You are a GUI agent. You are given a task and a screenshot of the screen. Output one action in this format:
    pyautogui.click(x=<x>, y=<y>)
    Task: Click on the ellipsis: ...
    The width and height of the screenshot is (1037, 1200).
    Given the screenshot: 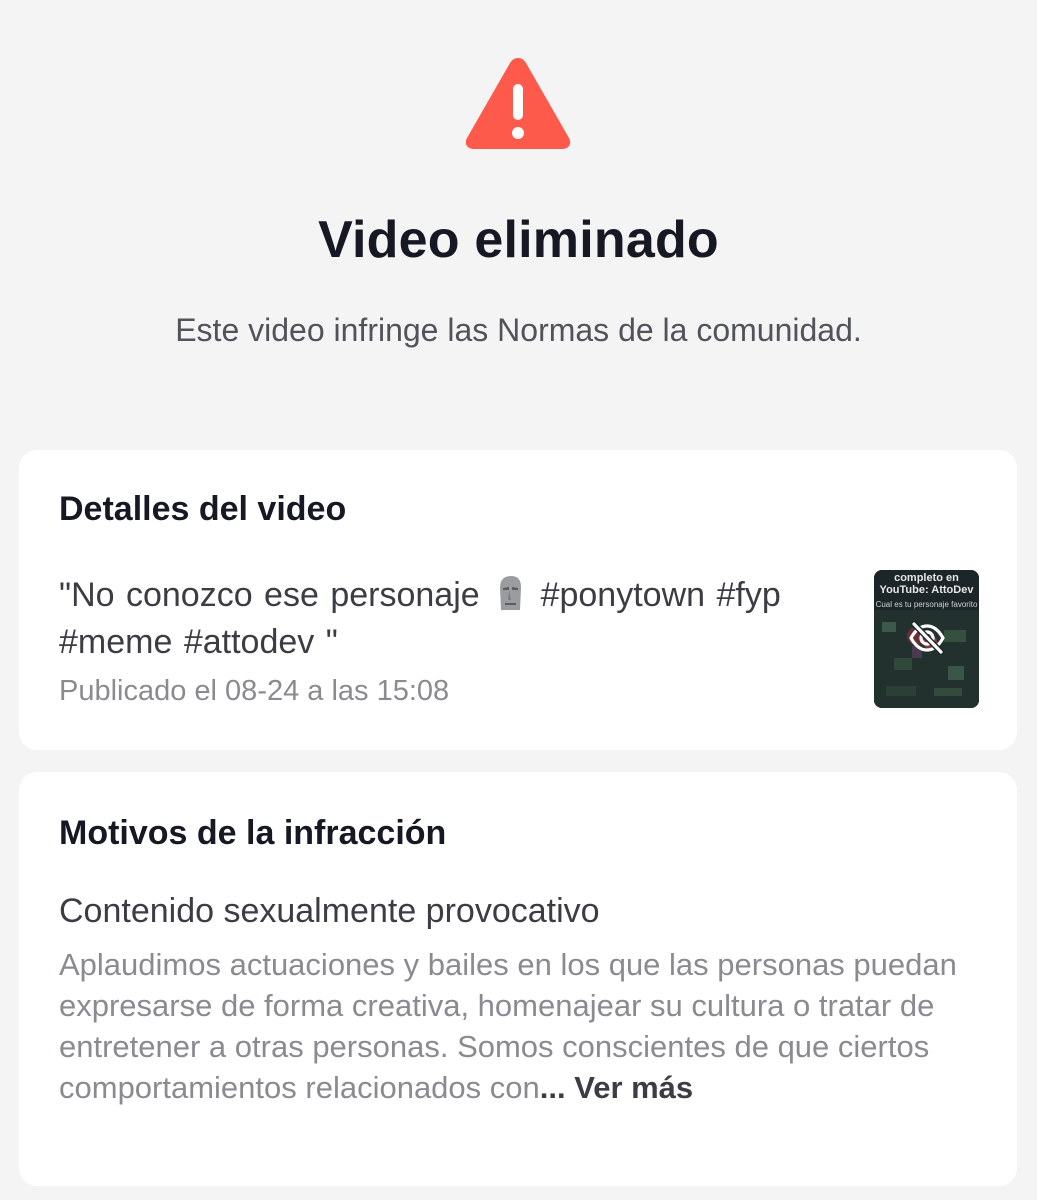 What is the action you would take?
    pyautogui.click(x=552, y=1087)
    